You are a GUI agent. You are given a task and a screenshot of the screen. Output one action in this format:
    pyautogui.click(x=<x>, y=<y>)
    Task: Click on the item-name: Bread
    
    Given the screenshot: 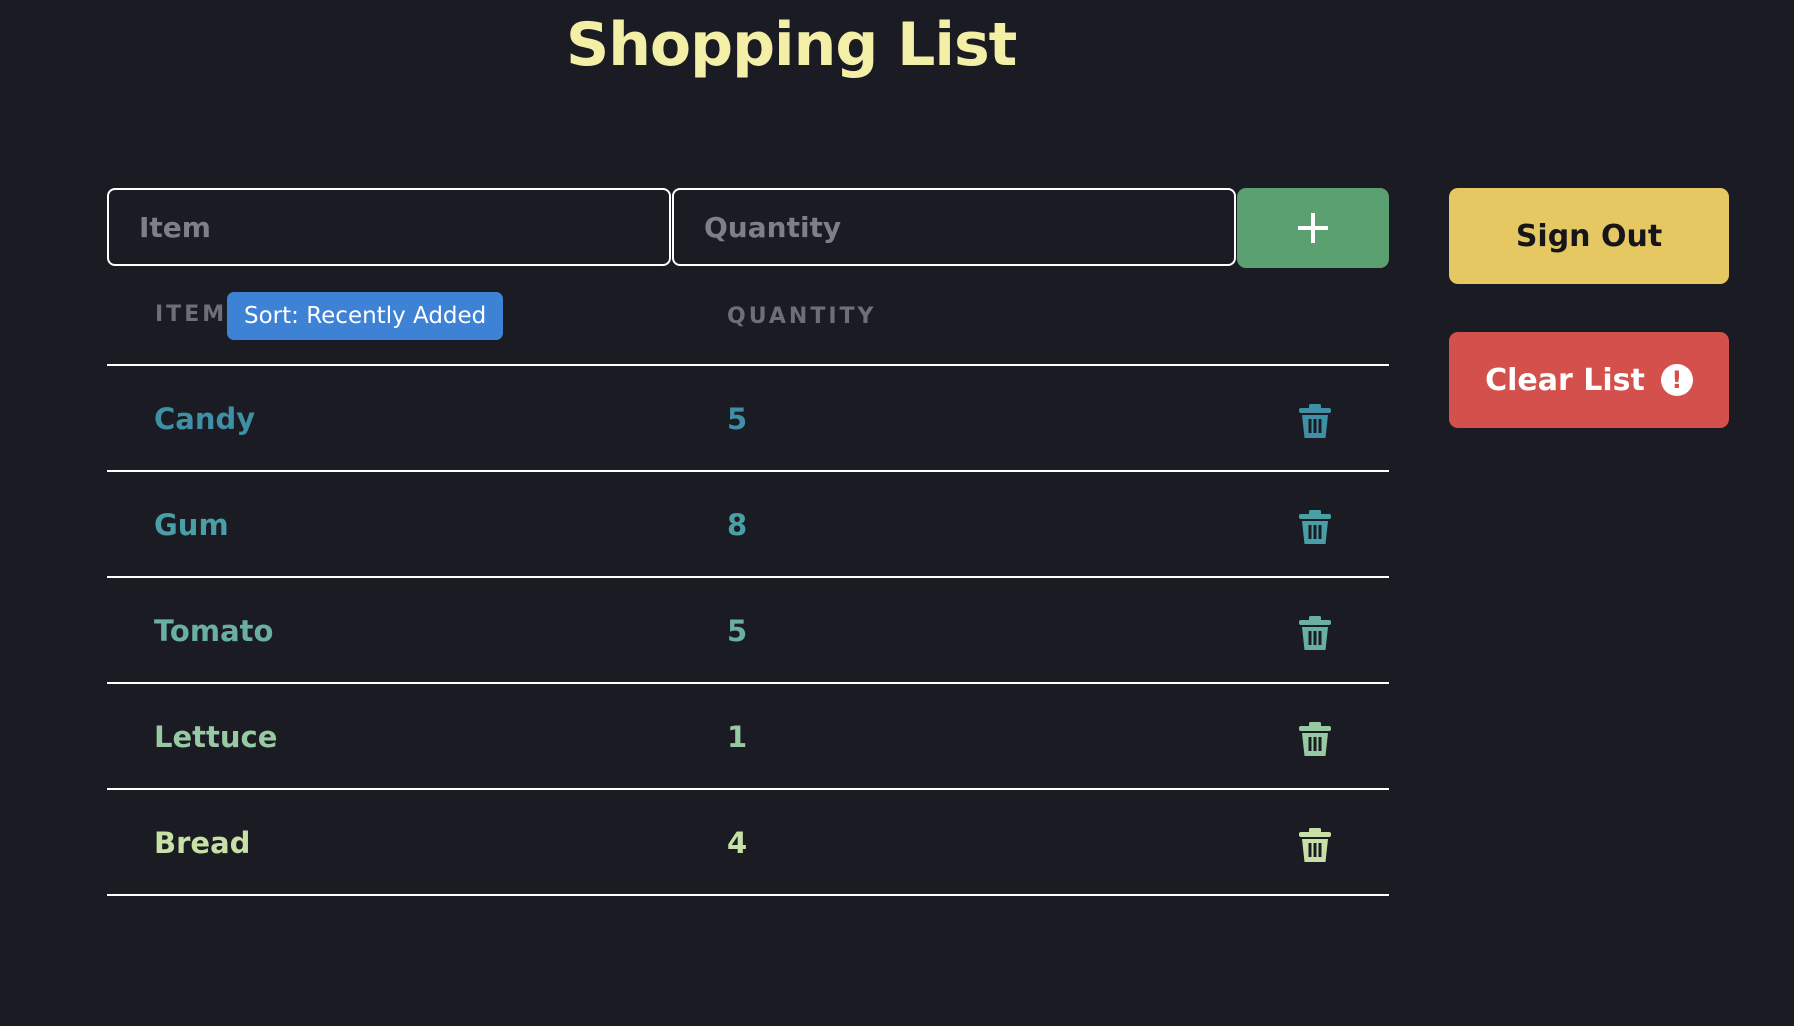 What is the action you would take?
    pyautogui.click(x=202, y=843)
    